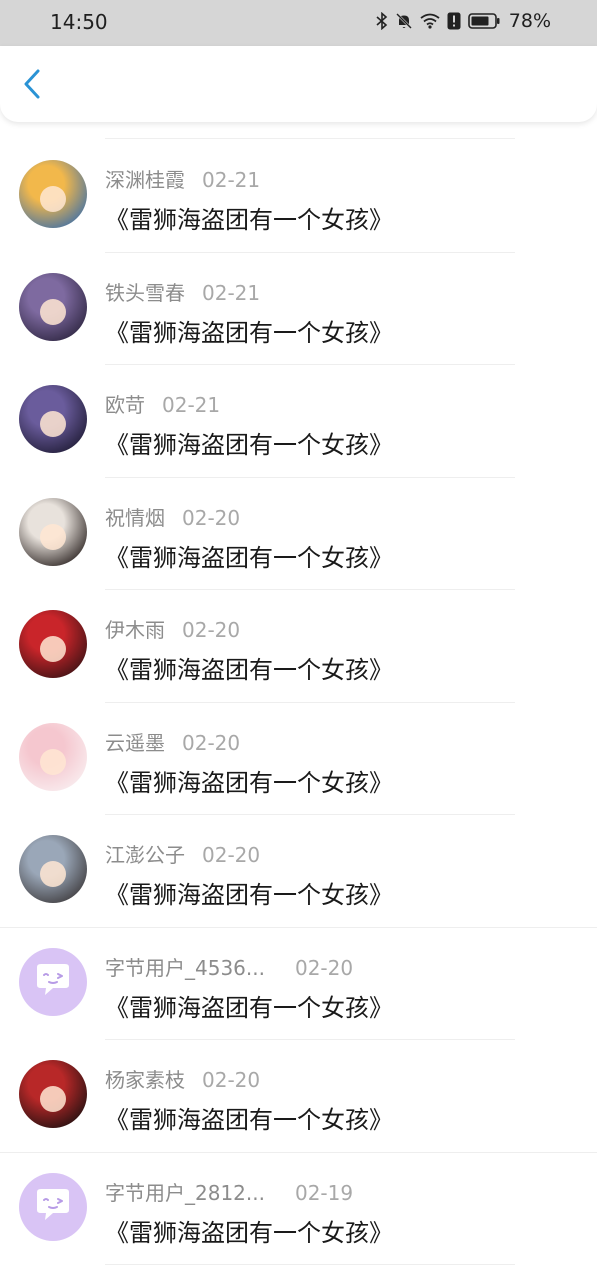 Image resolution: width=597 pixels, height=1280 pixels. What do you see at coordinates (298, 1096) in the screenshot?
I see `list-item: 杨家素枝 02-20 《雷狮海盗团有一个女孩》` at bounding box center [298, 1096].